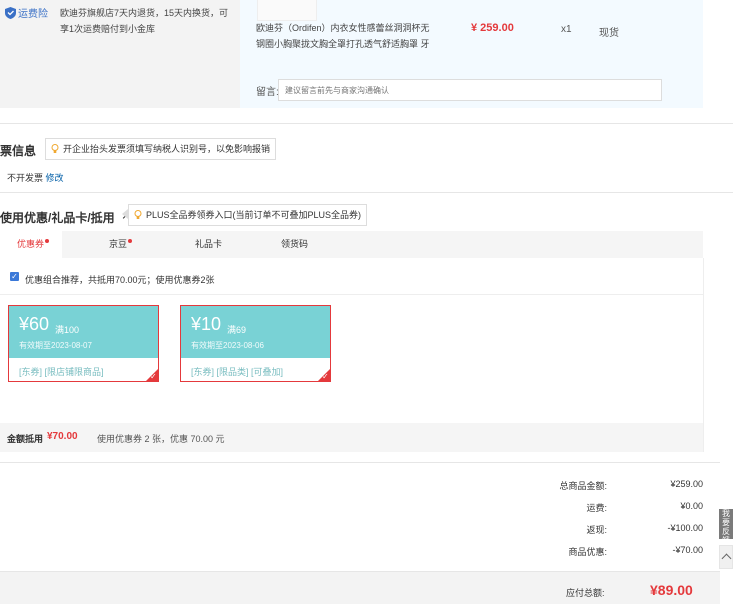  What do you see at coordinates (206, 324) in the screenshot?
I see `coupon-amount: ¥10` at bounding box center [206, 324].